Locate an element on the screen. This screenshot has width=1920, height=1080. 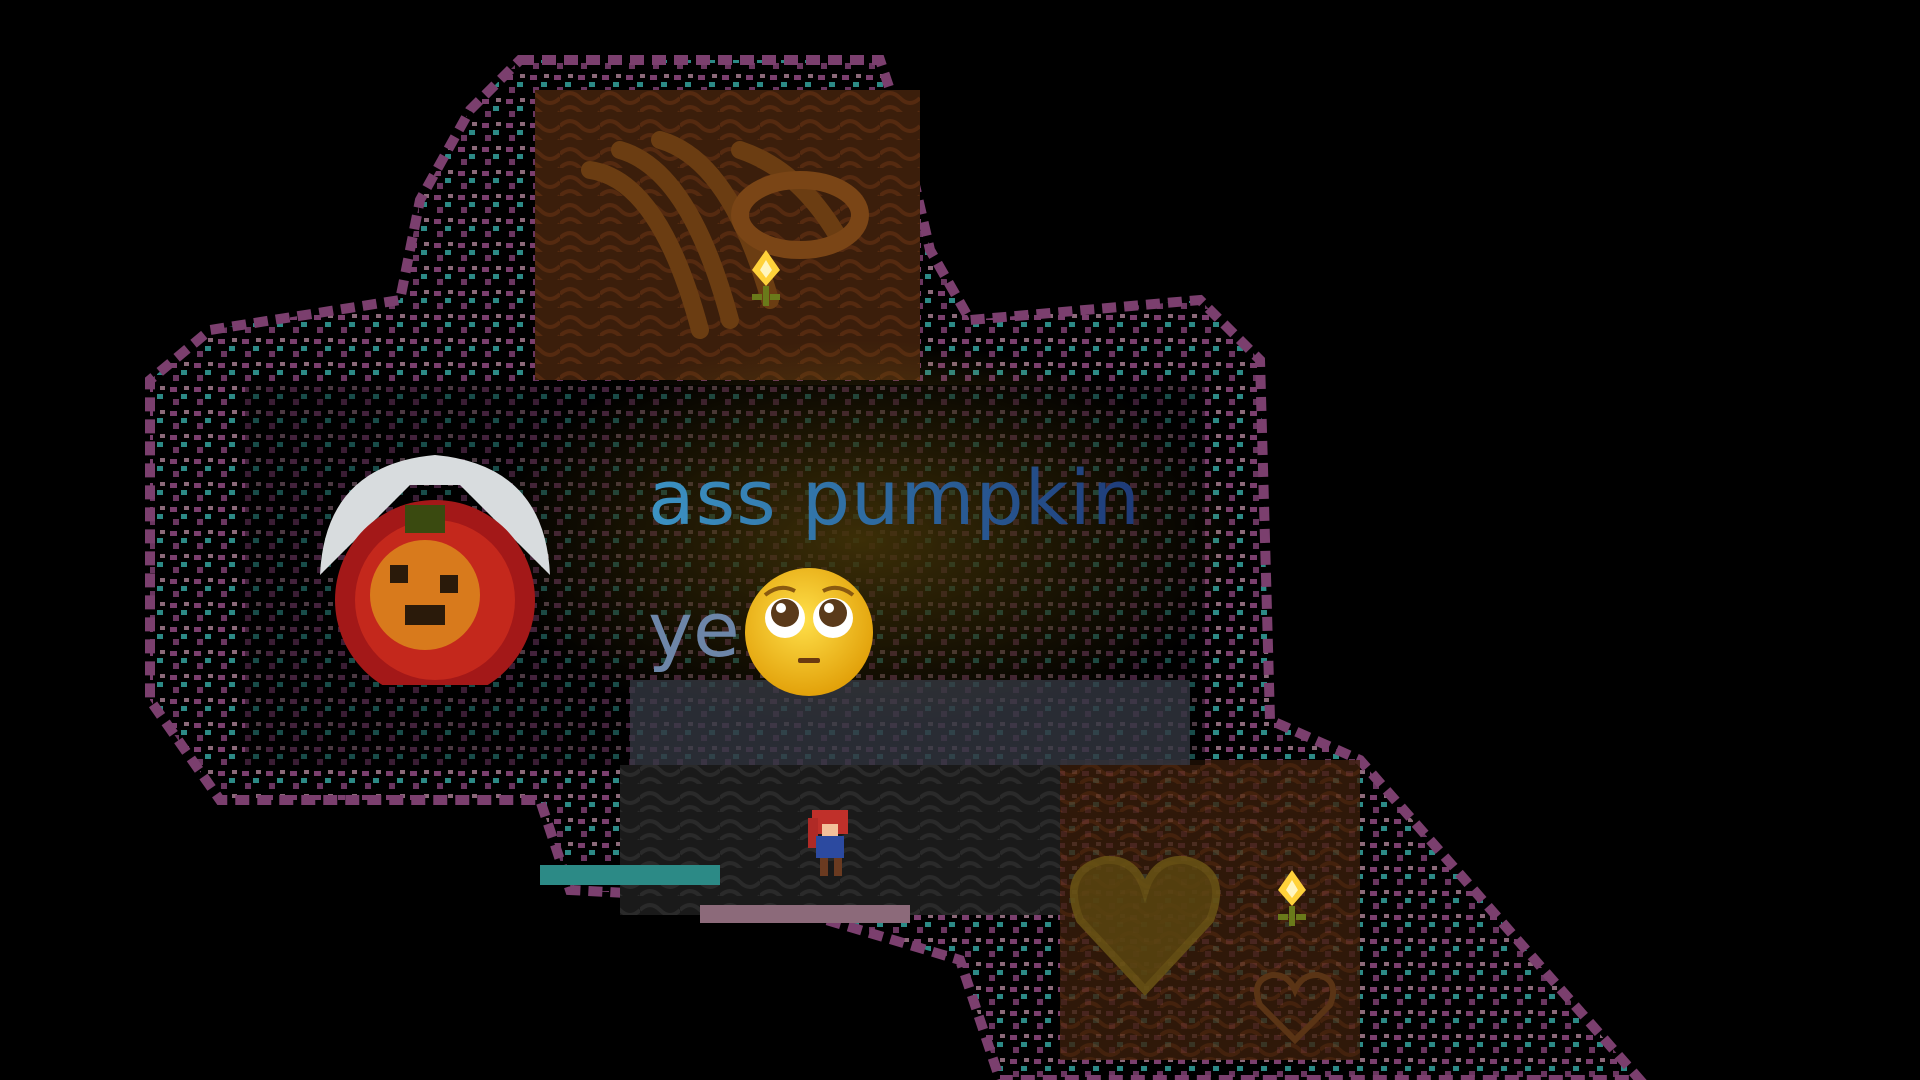
dialog-text-line-1: ass pumpkin is located at coordinates (928, 508).